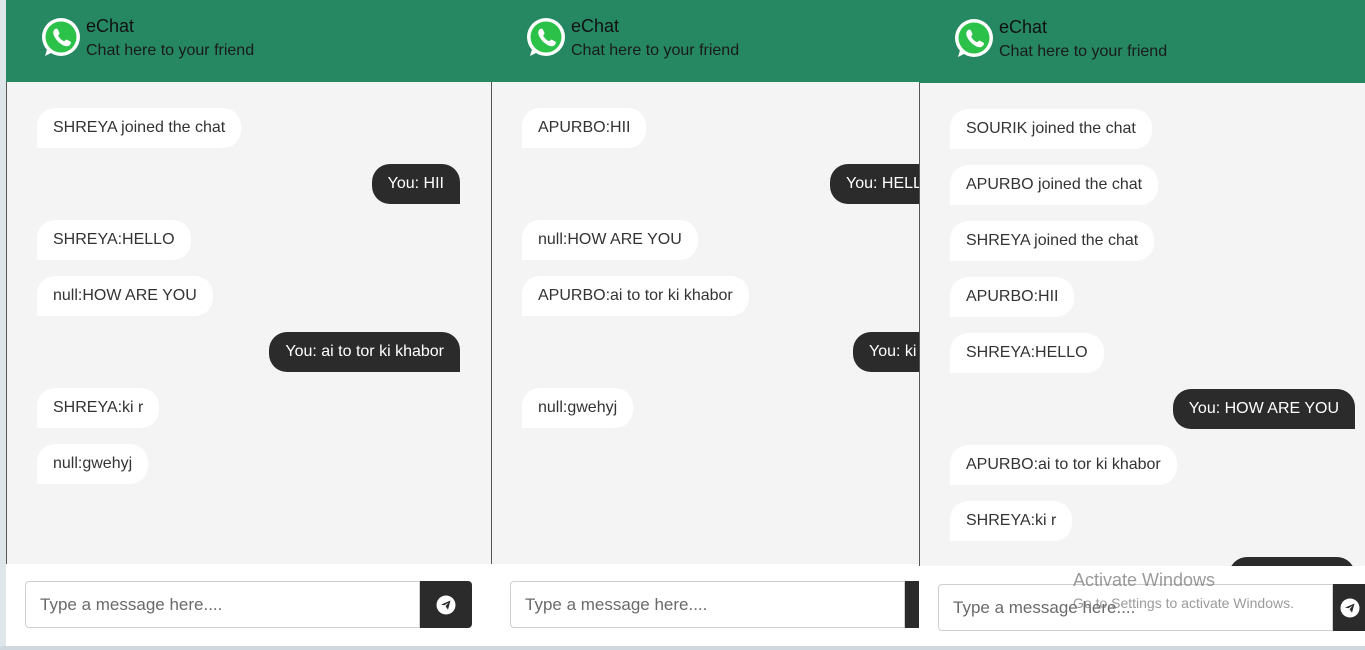 This screenshot has width=1365, height=650. Describe the element at coordinates (1054, 185) in the screenshot. I see `message-incoming: APURBO joined the chat` at that location.